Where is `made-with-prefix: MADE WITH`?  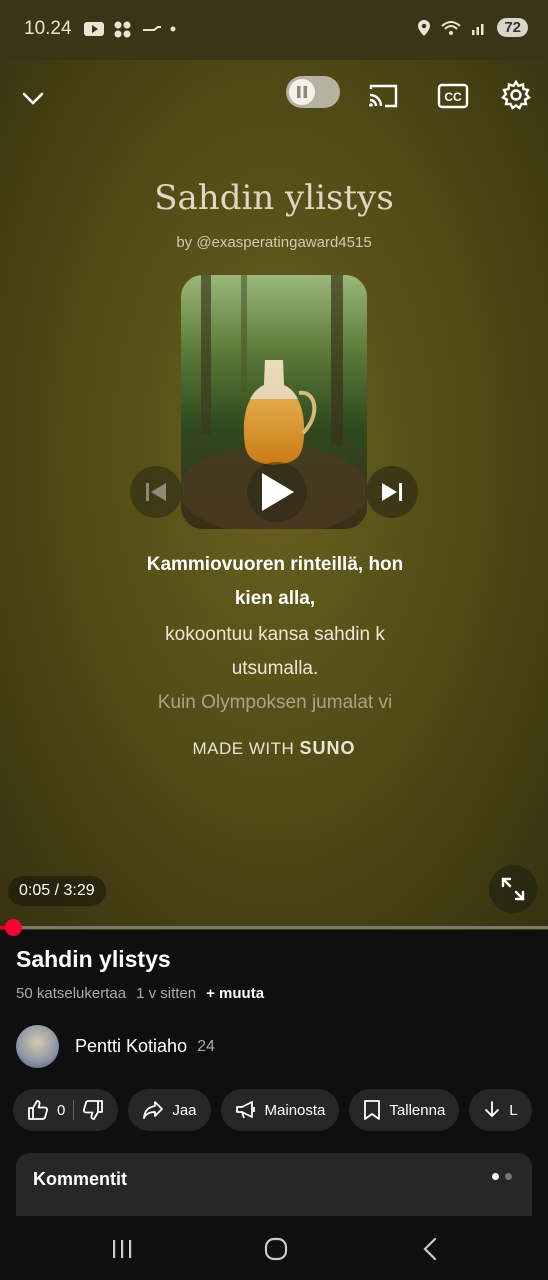 made-with-prefix: MADE WITH is located at coordinates (243, 748).